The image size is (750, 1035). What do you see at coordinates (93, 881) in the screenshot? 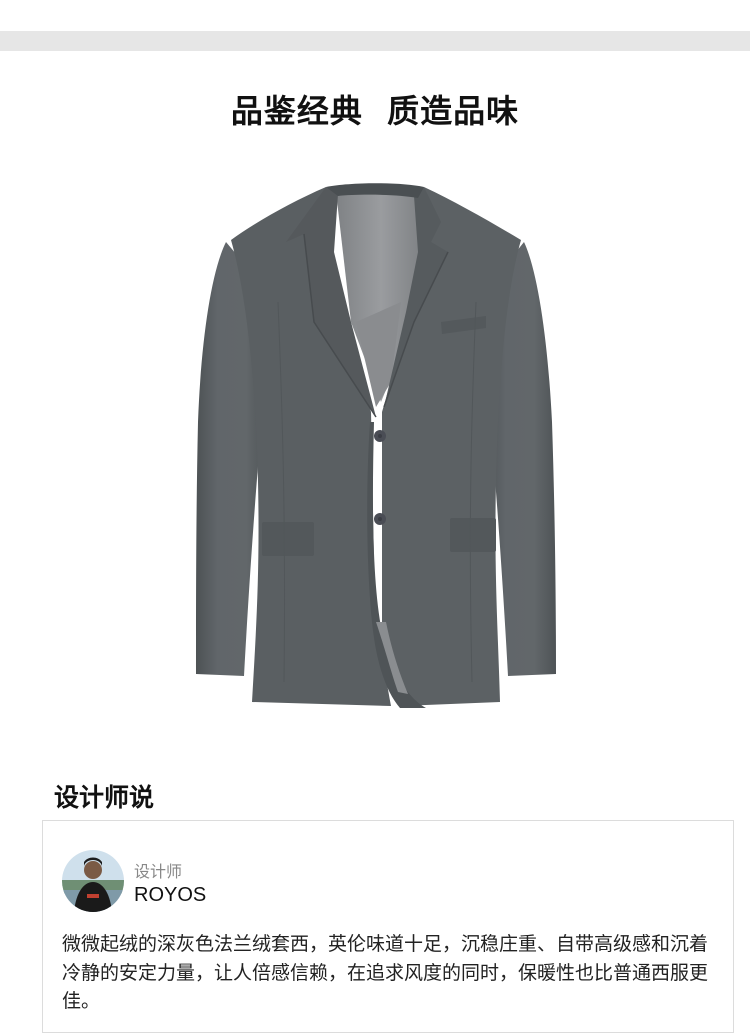
I see `designer-avatar` at bounding box center [93, 881].